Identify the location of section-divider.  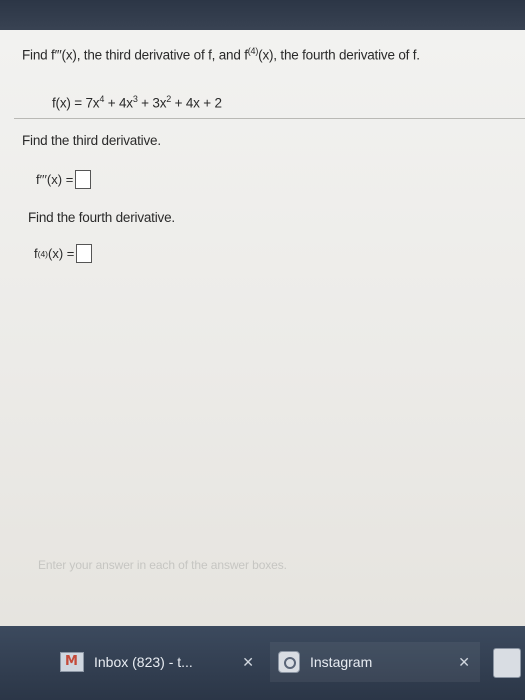
(269, 118).